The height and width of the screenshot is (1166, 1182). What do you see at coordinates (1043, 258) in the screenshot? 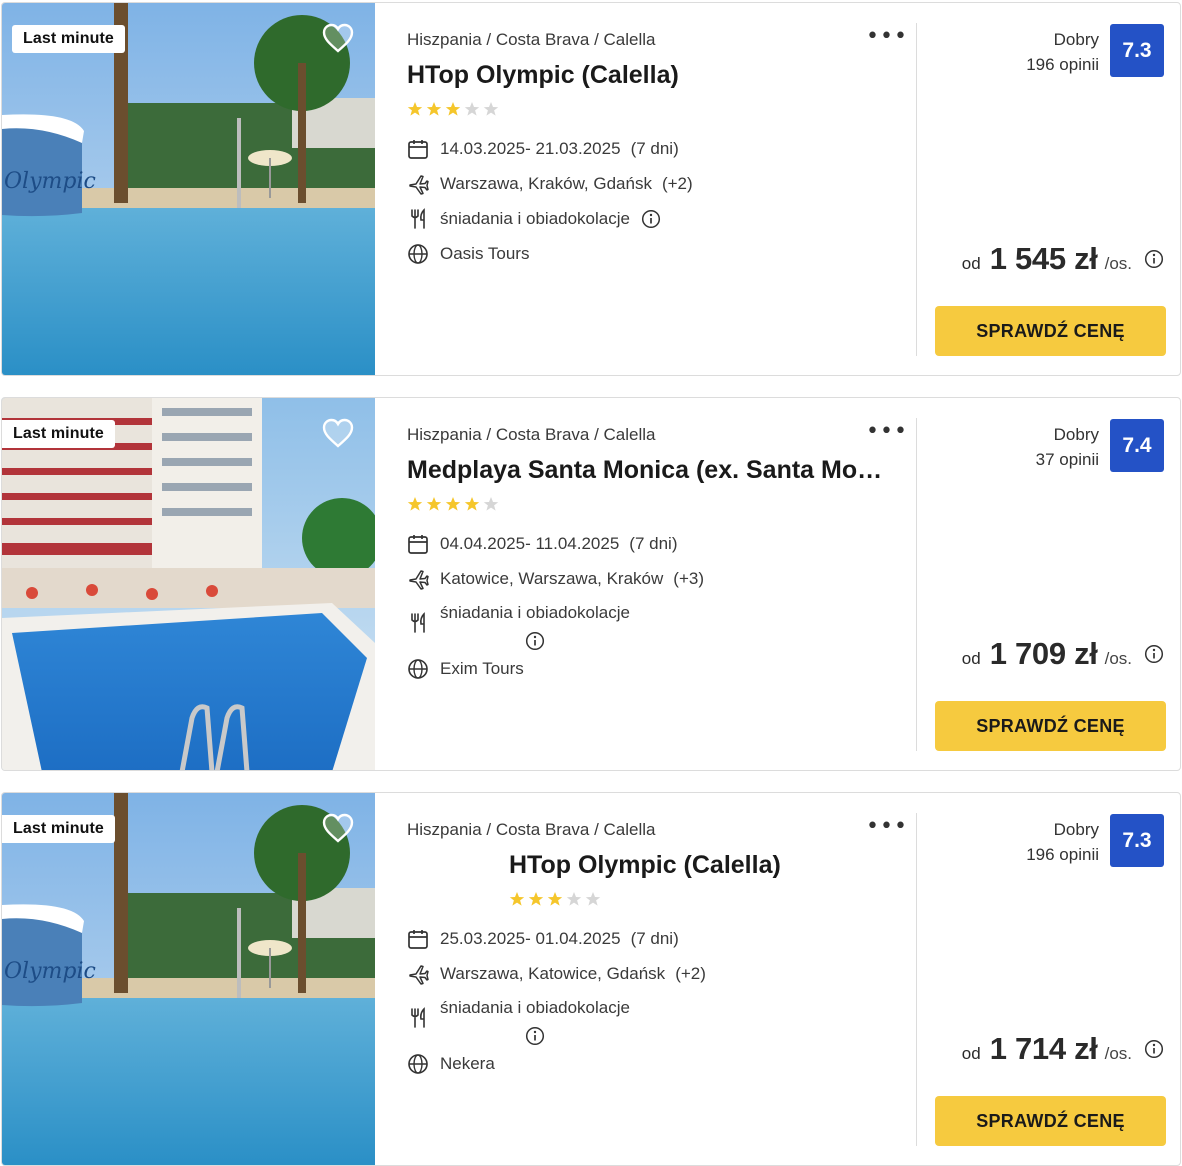
I see `price-amount: 1 545 zł` at bounding box center [1043, 258].